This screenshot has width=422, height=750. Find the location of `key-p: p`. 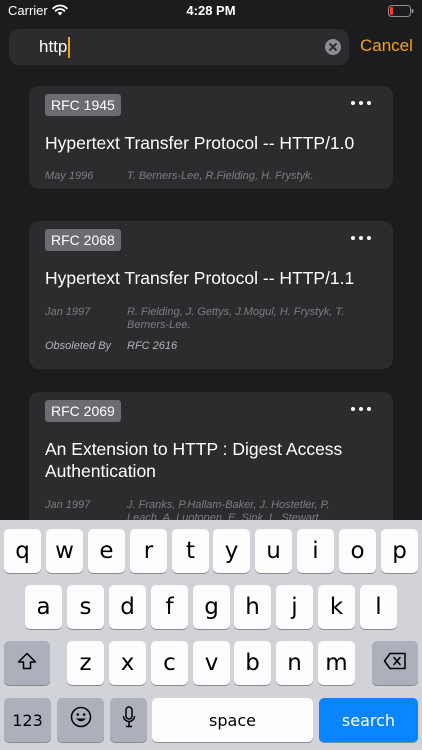

key-p: p is located at coordinates (399, 551).